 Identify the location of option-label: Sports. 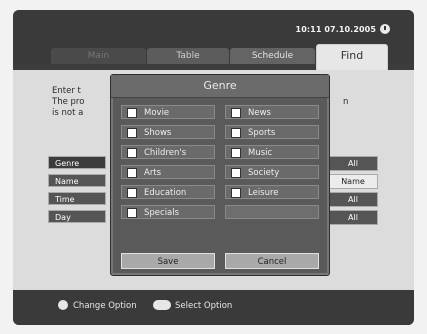
(262, 133).